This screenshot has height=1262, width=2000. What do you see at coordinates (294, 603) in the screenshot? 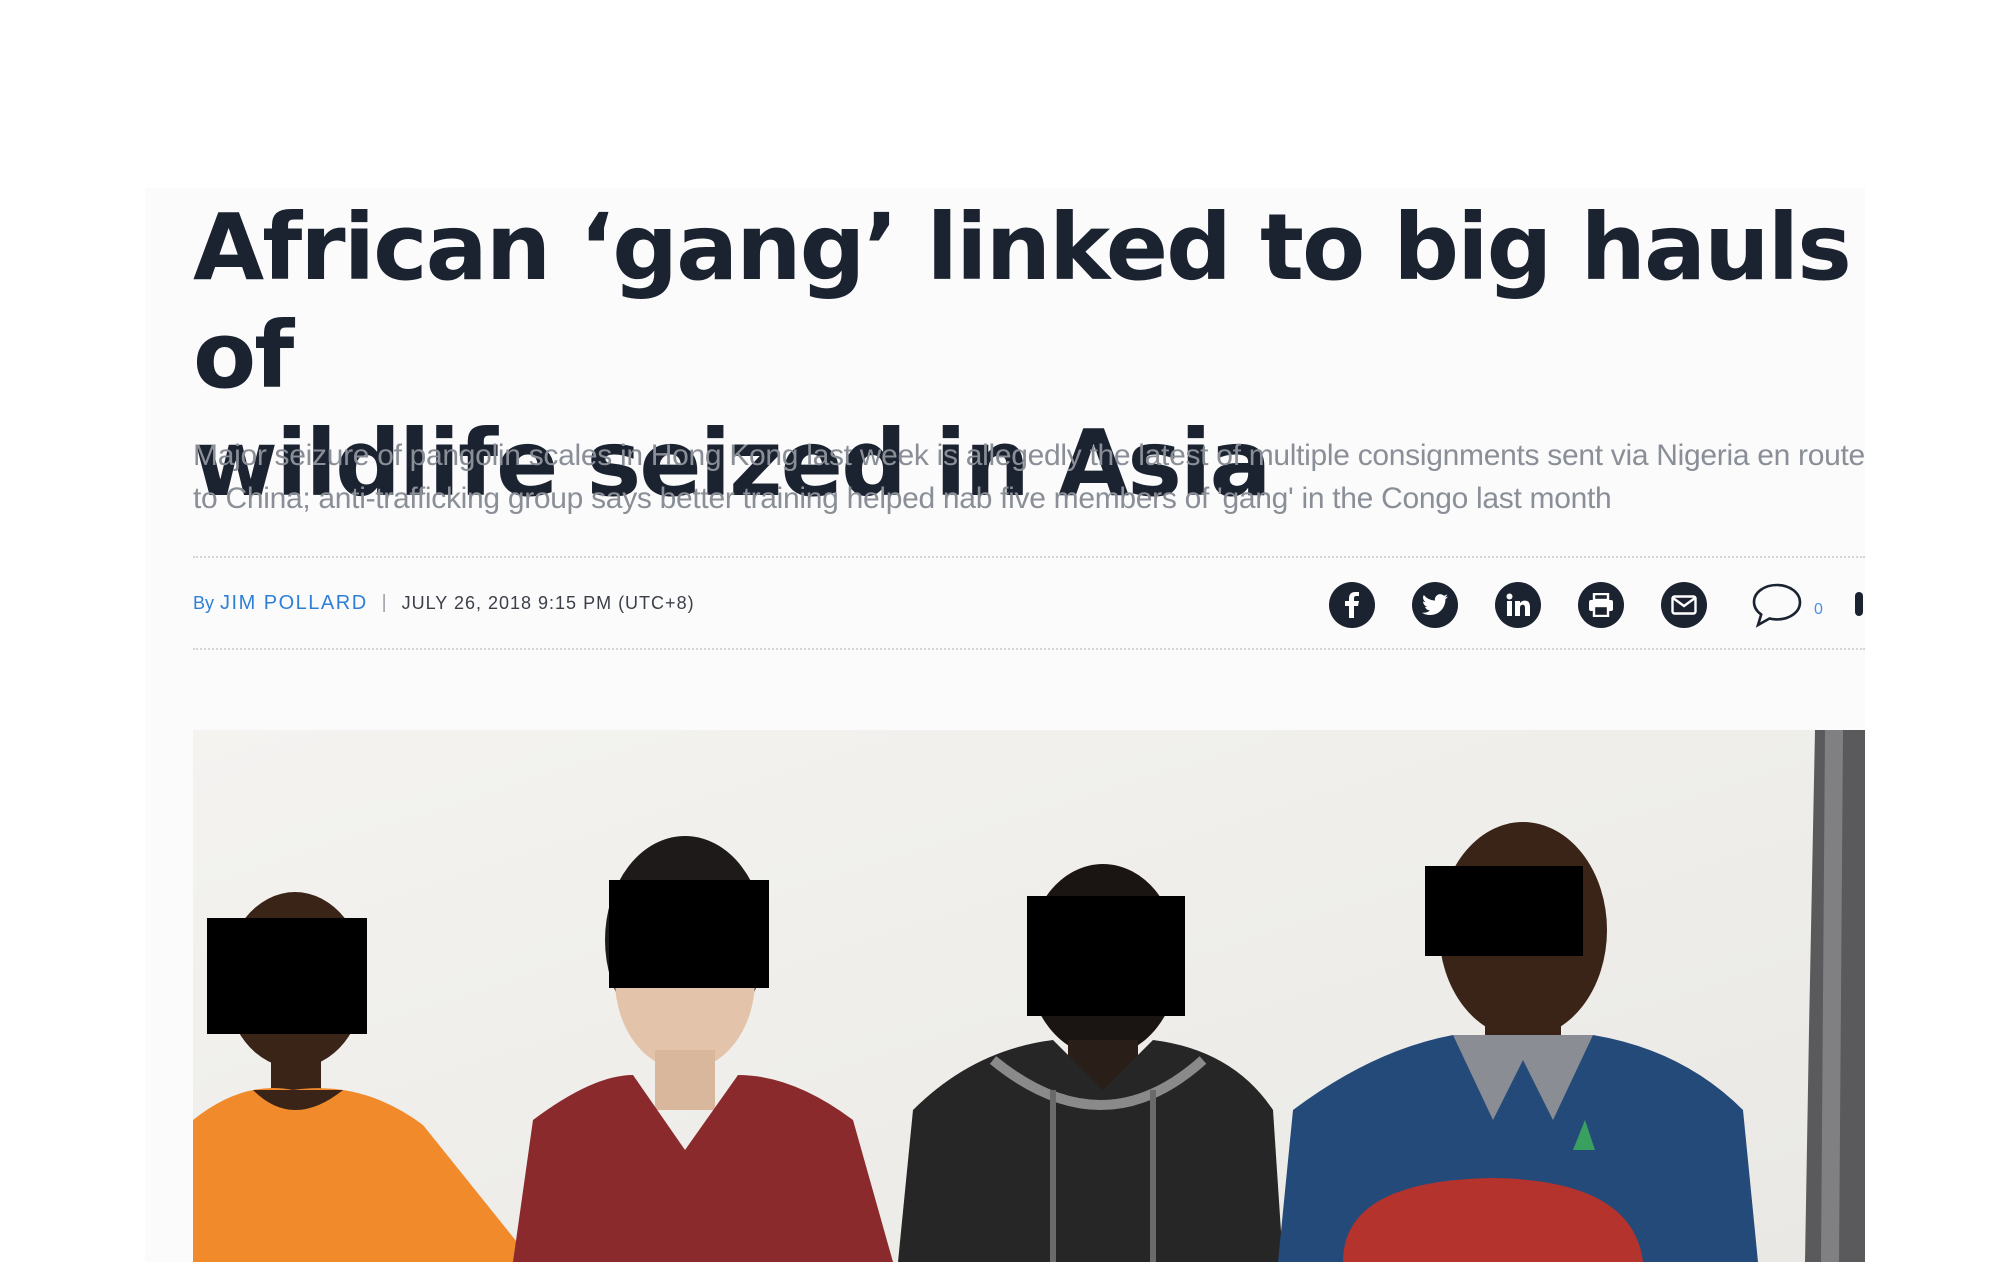
I see `author-link: JIM POLLARD` at bounding box center [294, 603].